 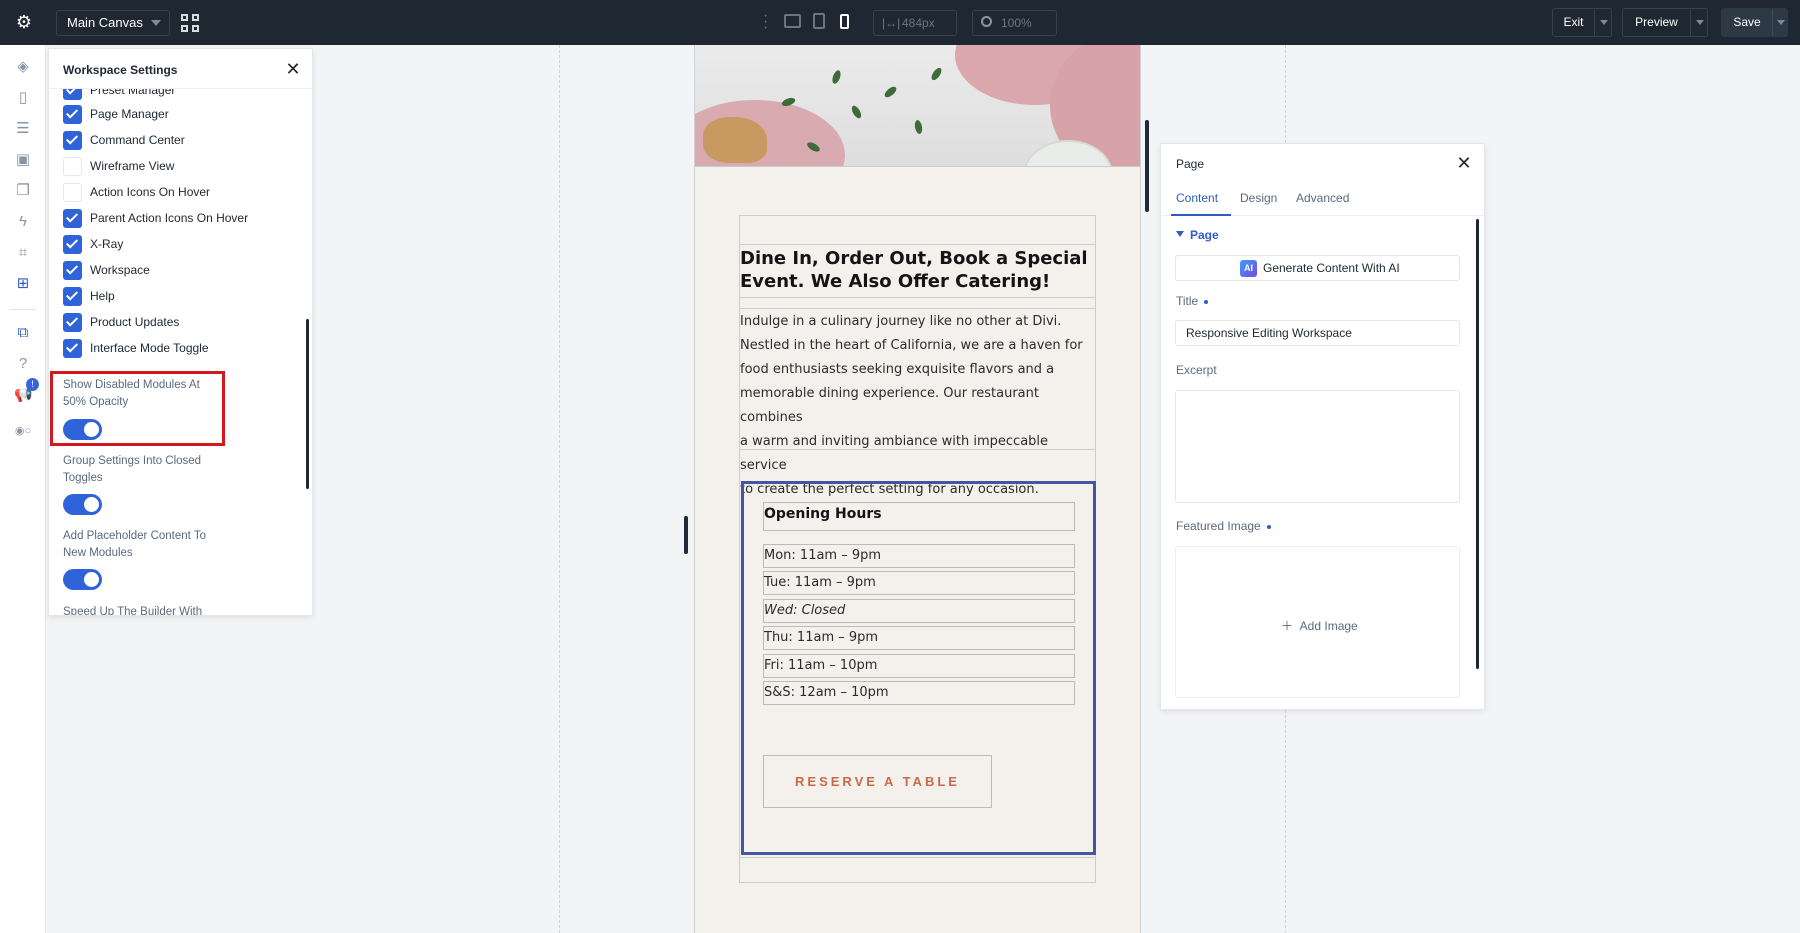 I want to click on section-divider, so click(x=917, y=857).